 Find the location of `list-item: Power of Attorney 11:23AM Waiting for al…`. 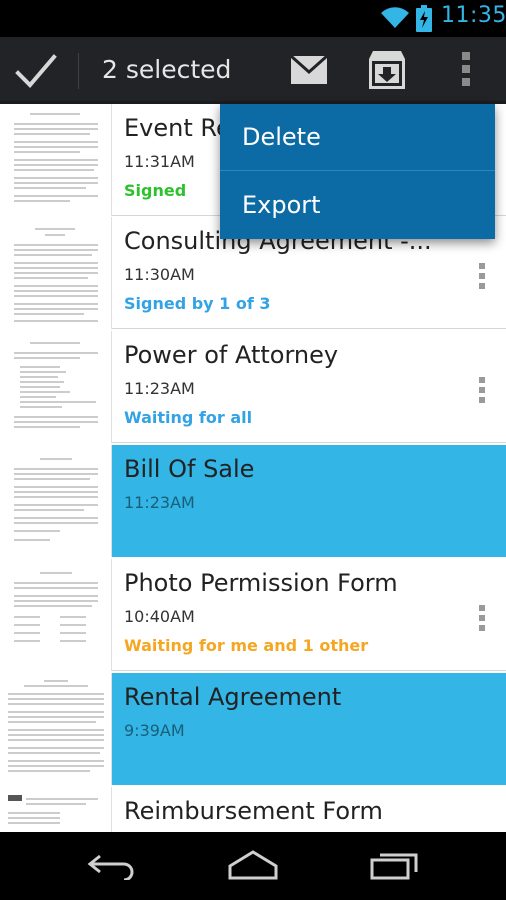

list-item: Power of Attorney 11:23AM Waiting for al… is located at coordinates (253, 387).